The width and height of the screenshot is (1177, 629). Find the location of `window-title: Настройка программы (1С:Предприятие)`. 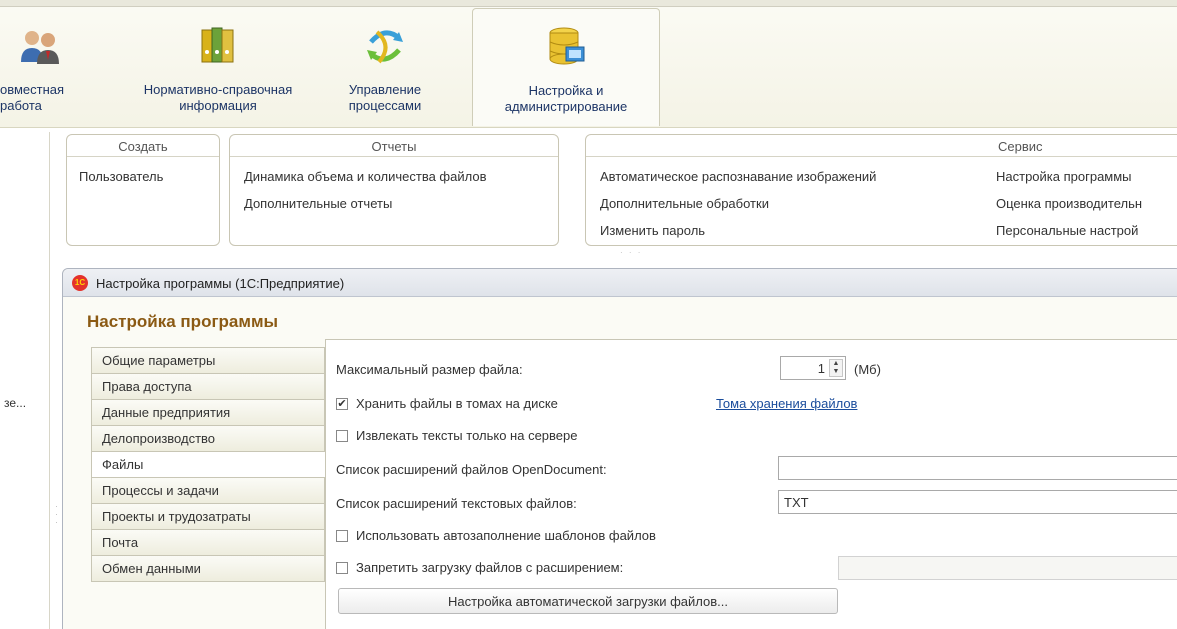

window-title: Настройка программы (1С:Предприятие) is located at coordinates (220, 283).